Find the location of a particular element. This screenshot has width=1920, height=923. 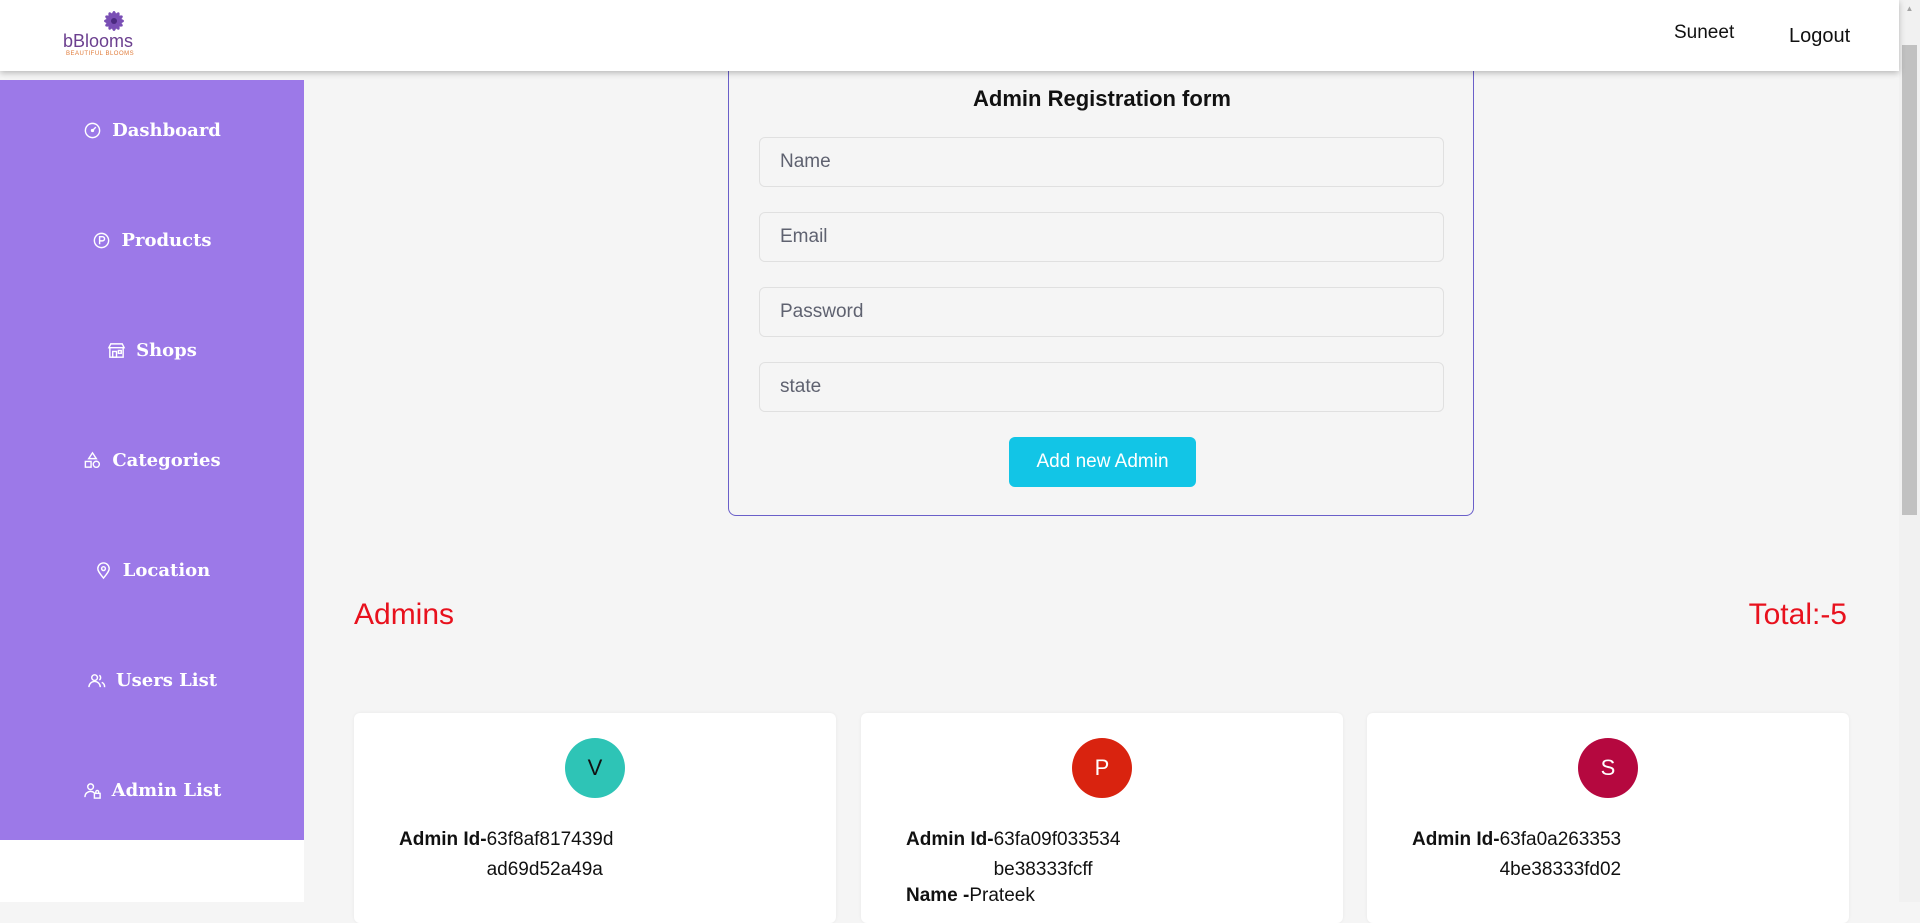

avatar: V is located at coordinates (595, 768).